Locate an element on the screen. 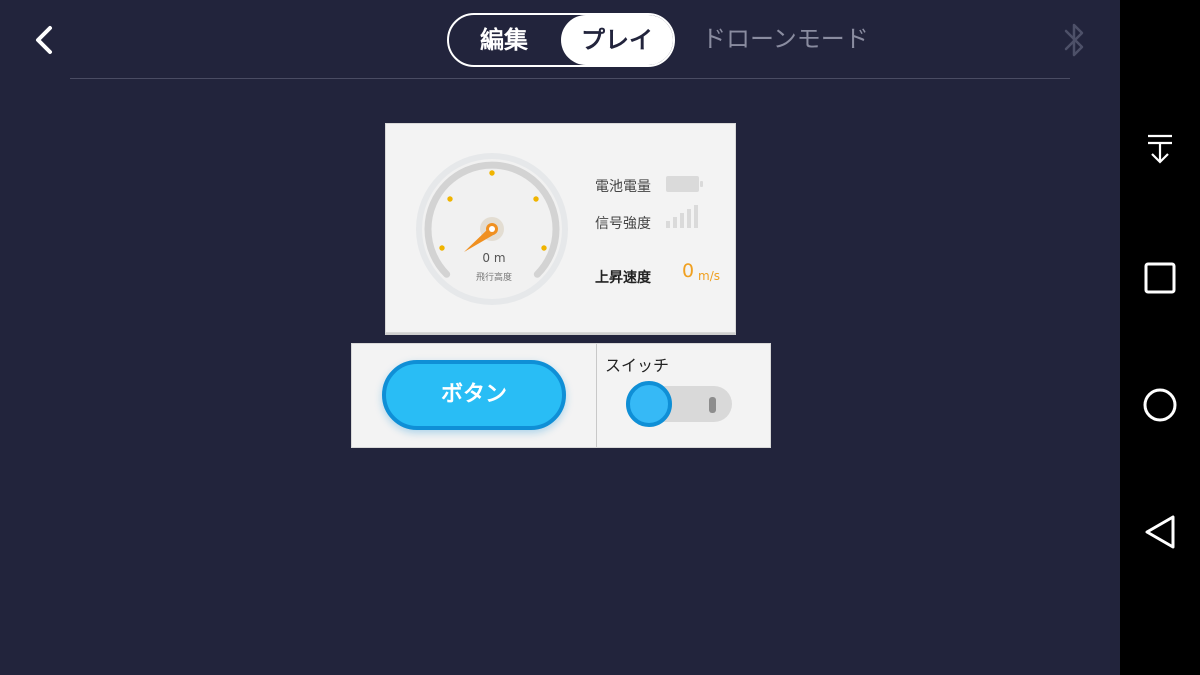 The height and width of the screenshot is (675, 1200). bluetooth-icon is located at coordinates (1074, 40).